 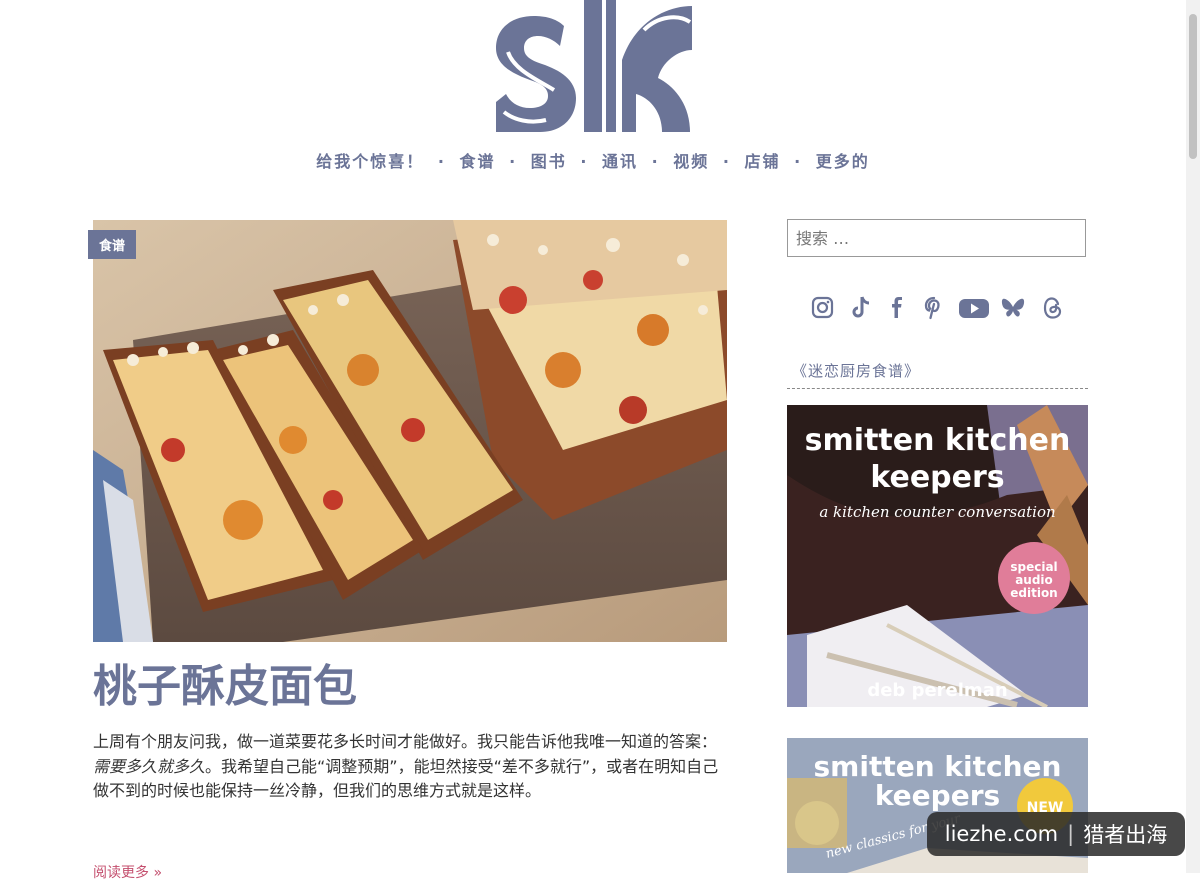 What do you see at coordinates (149, 766) in the screenshot?
I see `excerpt-emphasis: 需要多久就多久` at bounding box center [149, 766].